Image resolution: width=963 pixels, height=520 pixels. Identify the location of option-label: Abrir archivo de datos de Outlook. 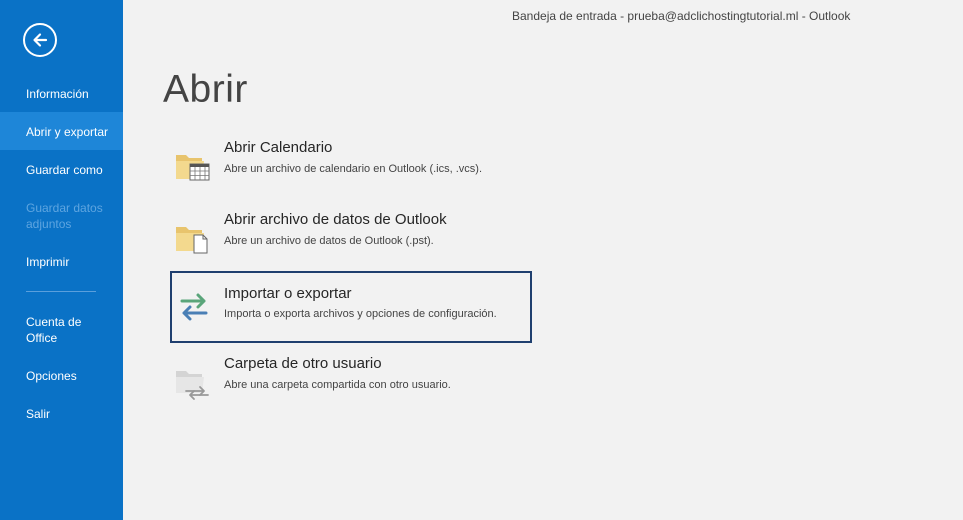
(335, 219).